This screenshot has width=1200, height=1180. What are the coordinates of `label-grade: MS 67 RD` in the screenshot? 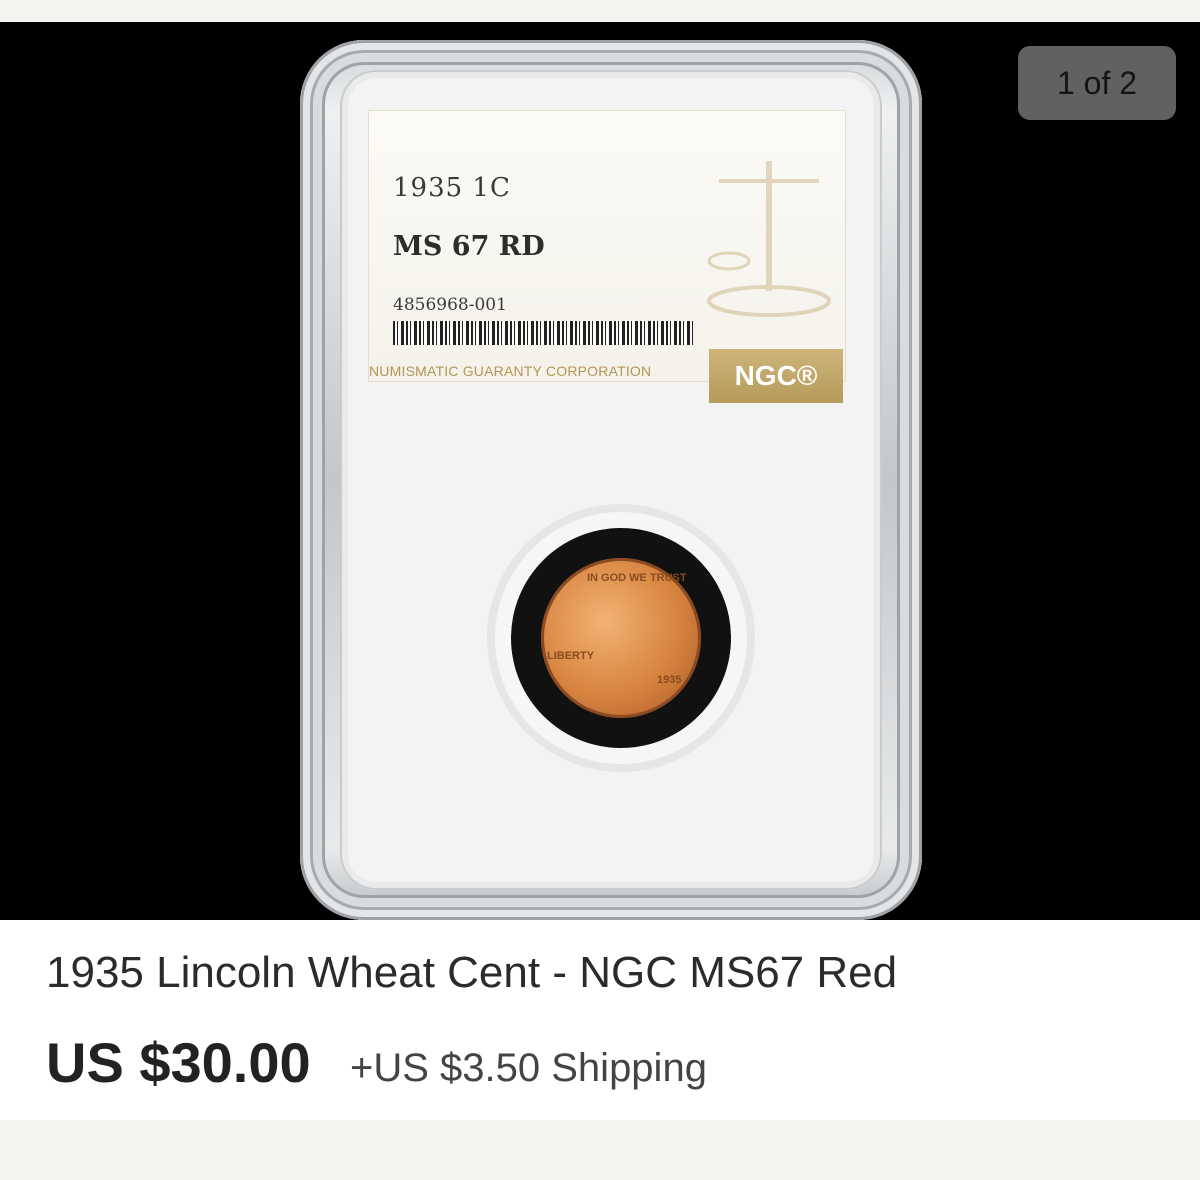 It's located at (469, 246).